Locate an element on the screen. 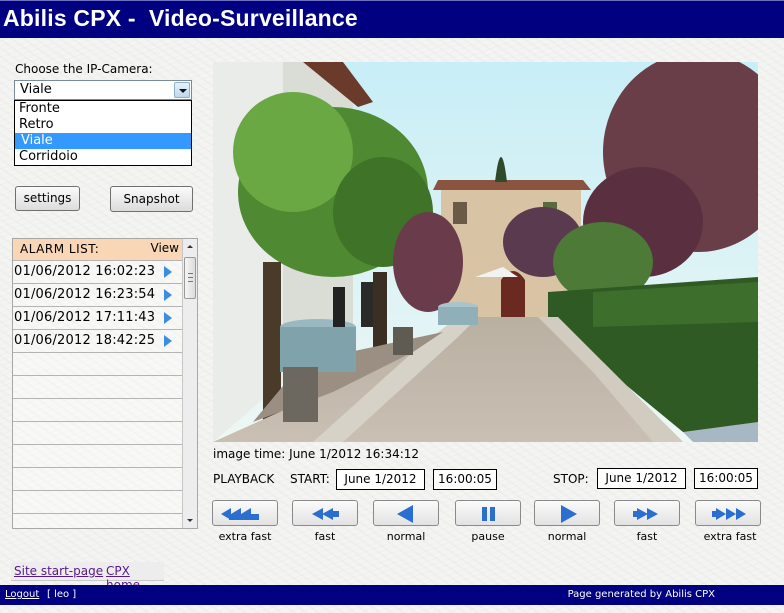 The height and width of the screenshot is (613, 784). current-user: [ leo ] is located at coordinates (62, 594).